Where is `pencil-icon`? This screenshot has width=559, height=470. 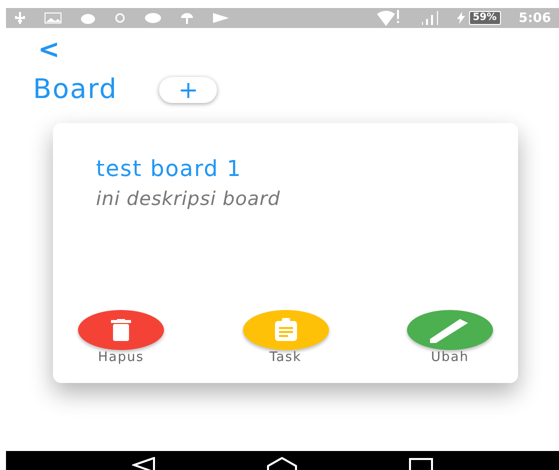 pencil-icon is located at coordinates (450, 330).